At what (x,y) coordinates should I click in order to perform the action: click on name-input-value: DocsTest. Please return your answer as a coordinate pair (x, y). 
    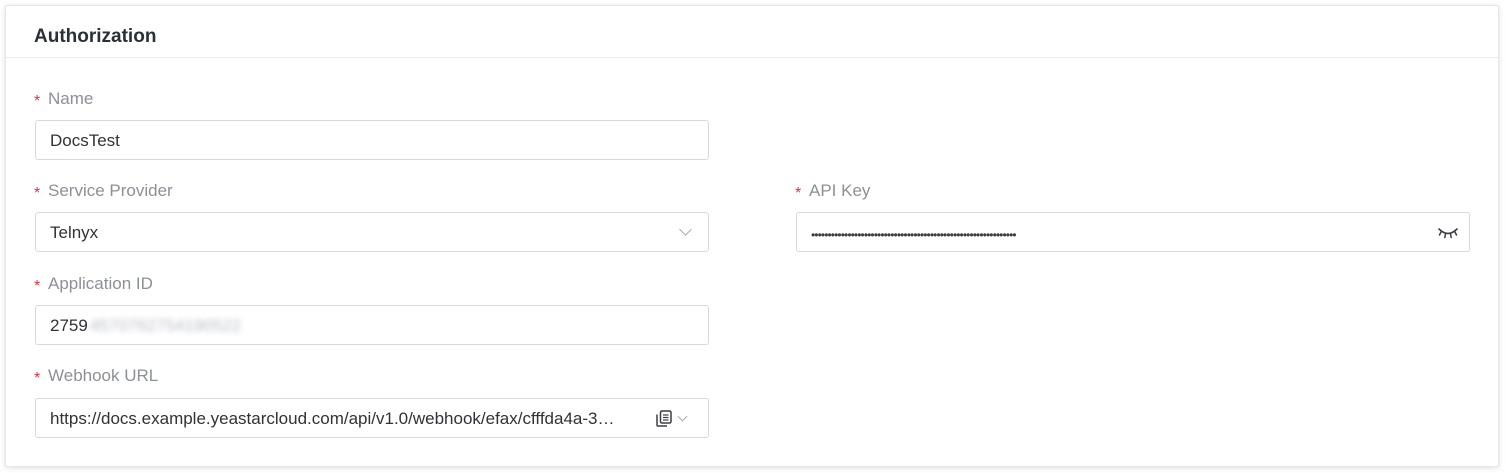
    Looking at the image, I should click on (85, 140).